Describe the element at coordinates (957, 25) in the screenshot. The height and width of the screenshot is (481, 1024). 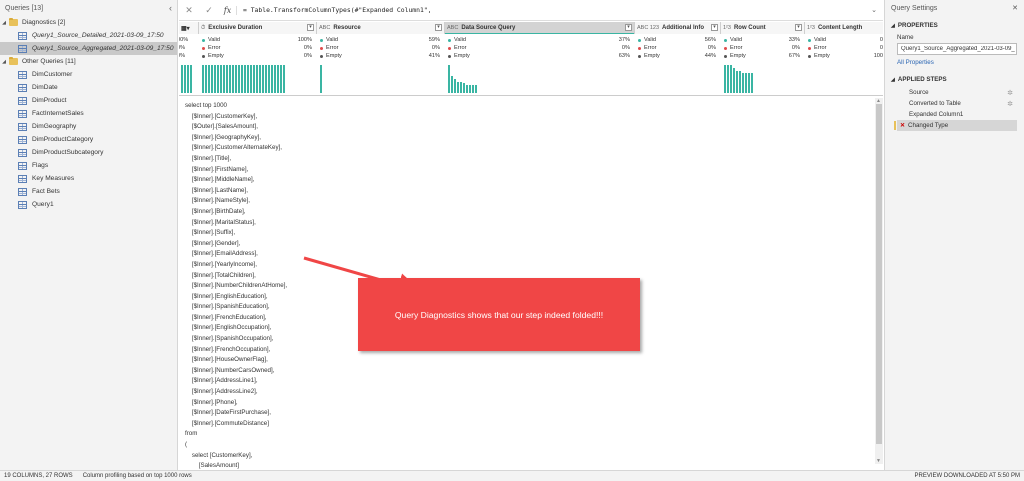
I see `properties-section: ◢ PROPERTIES` at that location.